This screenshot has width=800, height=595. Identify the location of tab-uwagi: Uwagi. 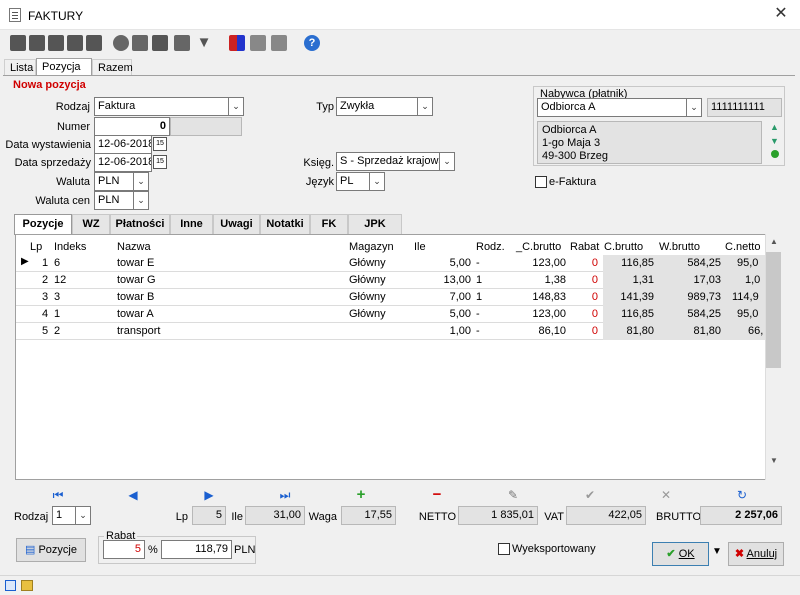
(236, 224).